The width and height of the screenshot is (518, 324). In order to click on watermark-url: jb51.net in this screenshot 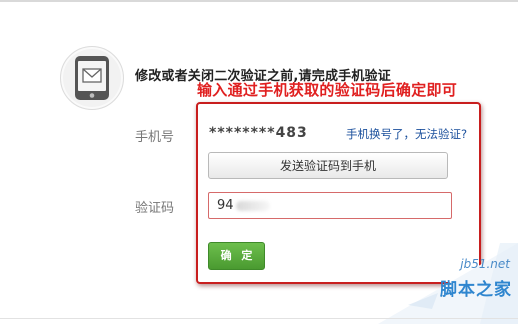, I will do `click(485, 264)`.